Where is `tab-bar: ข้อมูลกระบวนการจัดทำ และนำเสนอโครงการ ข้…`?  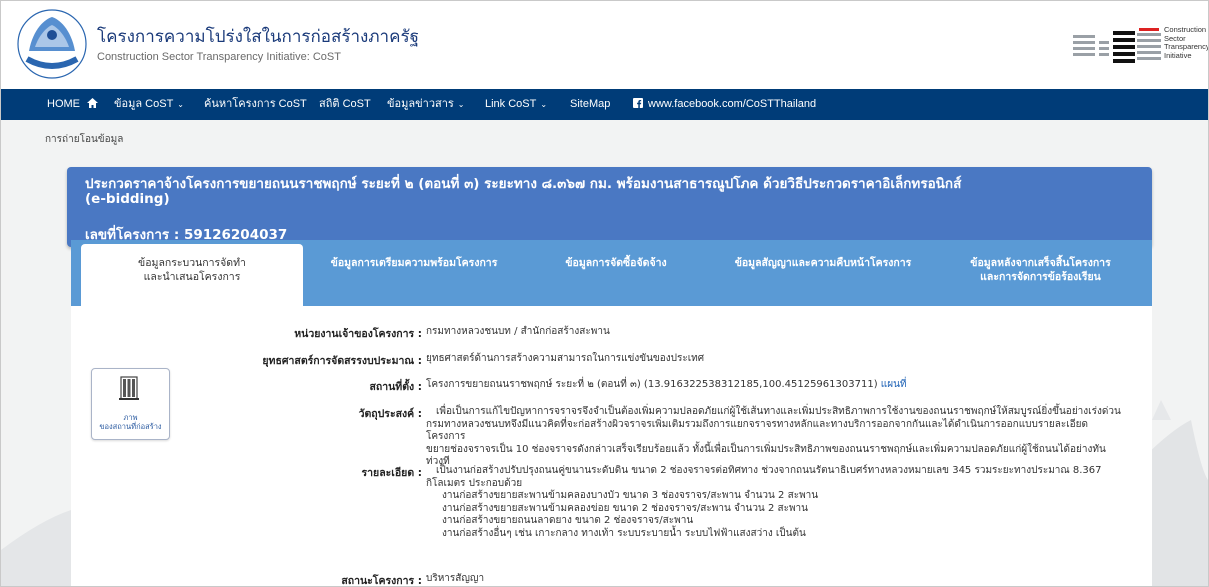 tab-bar: ข้อมูลกระบวนการจัดทำ และนำเสนอโครงการ ข้… is located at coordinates (611, 273).